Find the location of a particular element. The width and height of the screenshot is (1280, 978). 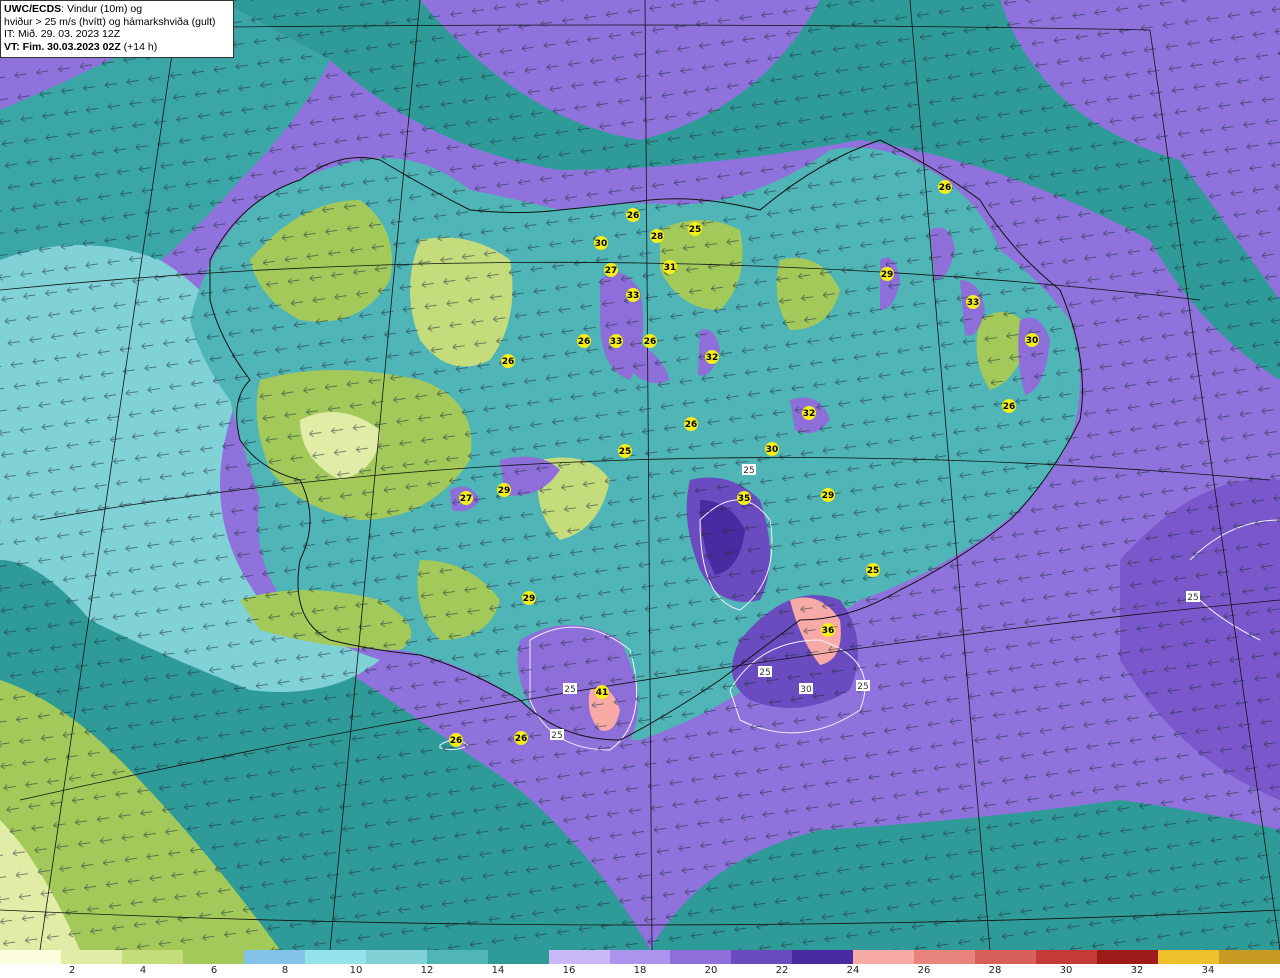

max-gust-value: 35 is located at coordinates (744, 499).